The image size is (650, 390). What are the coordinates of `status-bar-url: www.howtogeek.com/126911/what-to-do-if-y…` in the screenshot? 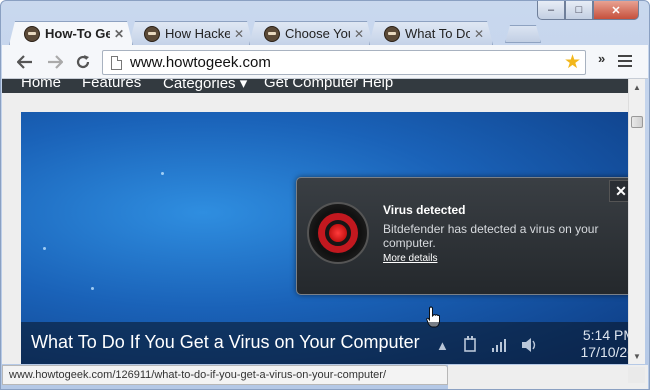 It's located at (225, 375).